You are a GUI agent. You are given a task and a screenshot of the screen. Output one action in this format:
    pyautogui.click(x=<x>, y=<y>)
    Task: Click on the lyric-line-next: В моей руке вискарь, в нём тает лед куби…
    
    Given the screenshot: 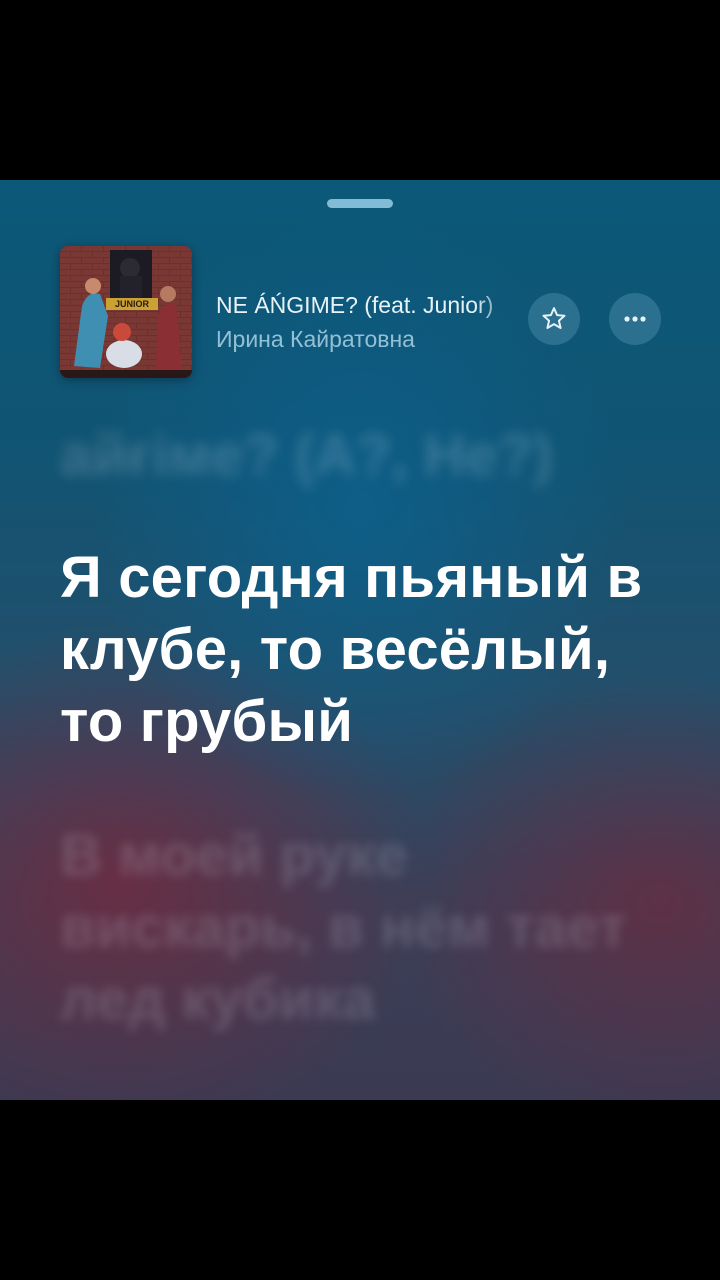 What is the action you would take?
    pyautogui.click(x=365, y=928)
    